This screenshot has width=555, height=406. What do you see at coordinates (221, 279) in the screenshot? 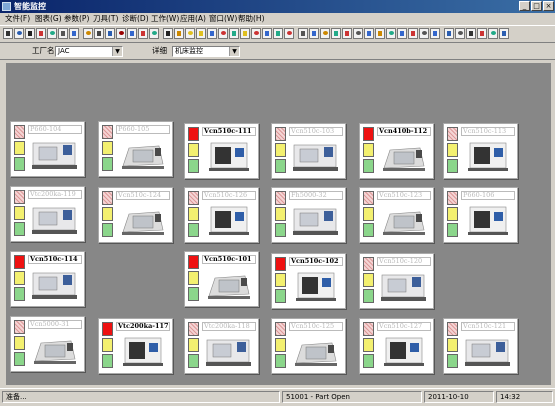
I see `machine-card: Vcn510c-101` at bounding box center [221, 279].